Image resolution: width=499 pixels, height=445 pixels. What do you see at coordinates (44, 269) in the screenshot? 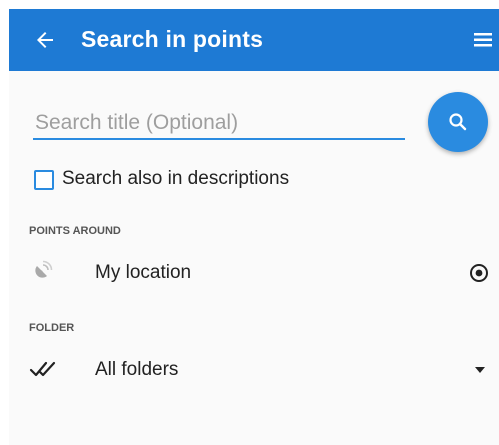
I see `gps-signal-icon` at bounding box center [44, 269].